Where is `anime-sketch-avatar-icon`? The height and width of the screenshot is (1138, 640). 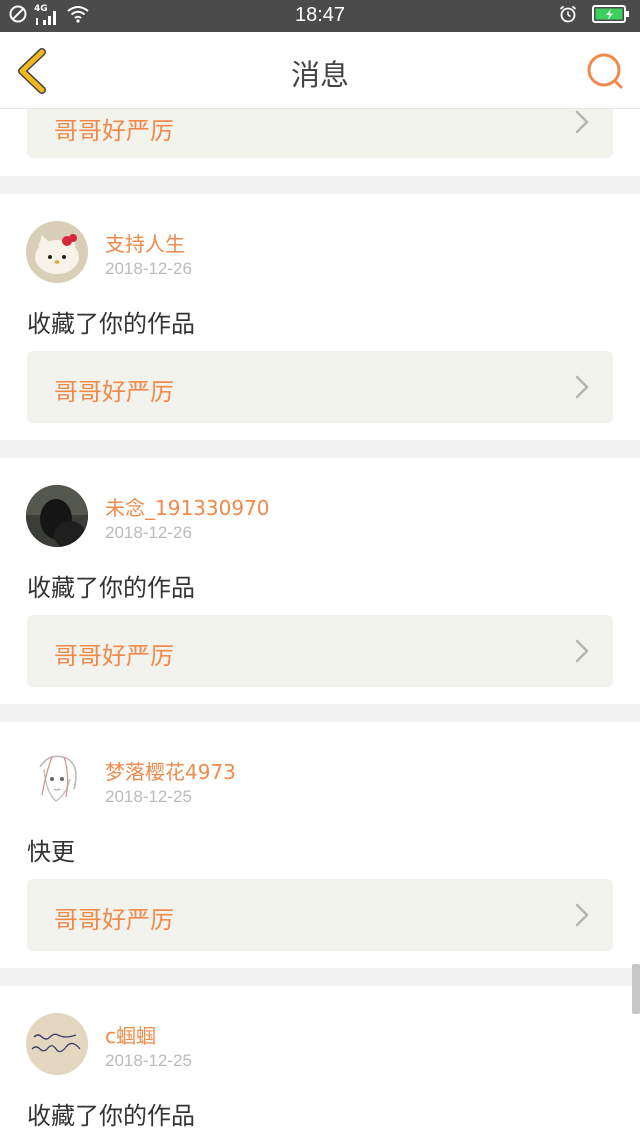 anime-sketch-avatar-icon is located at coordinates (57, 780).